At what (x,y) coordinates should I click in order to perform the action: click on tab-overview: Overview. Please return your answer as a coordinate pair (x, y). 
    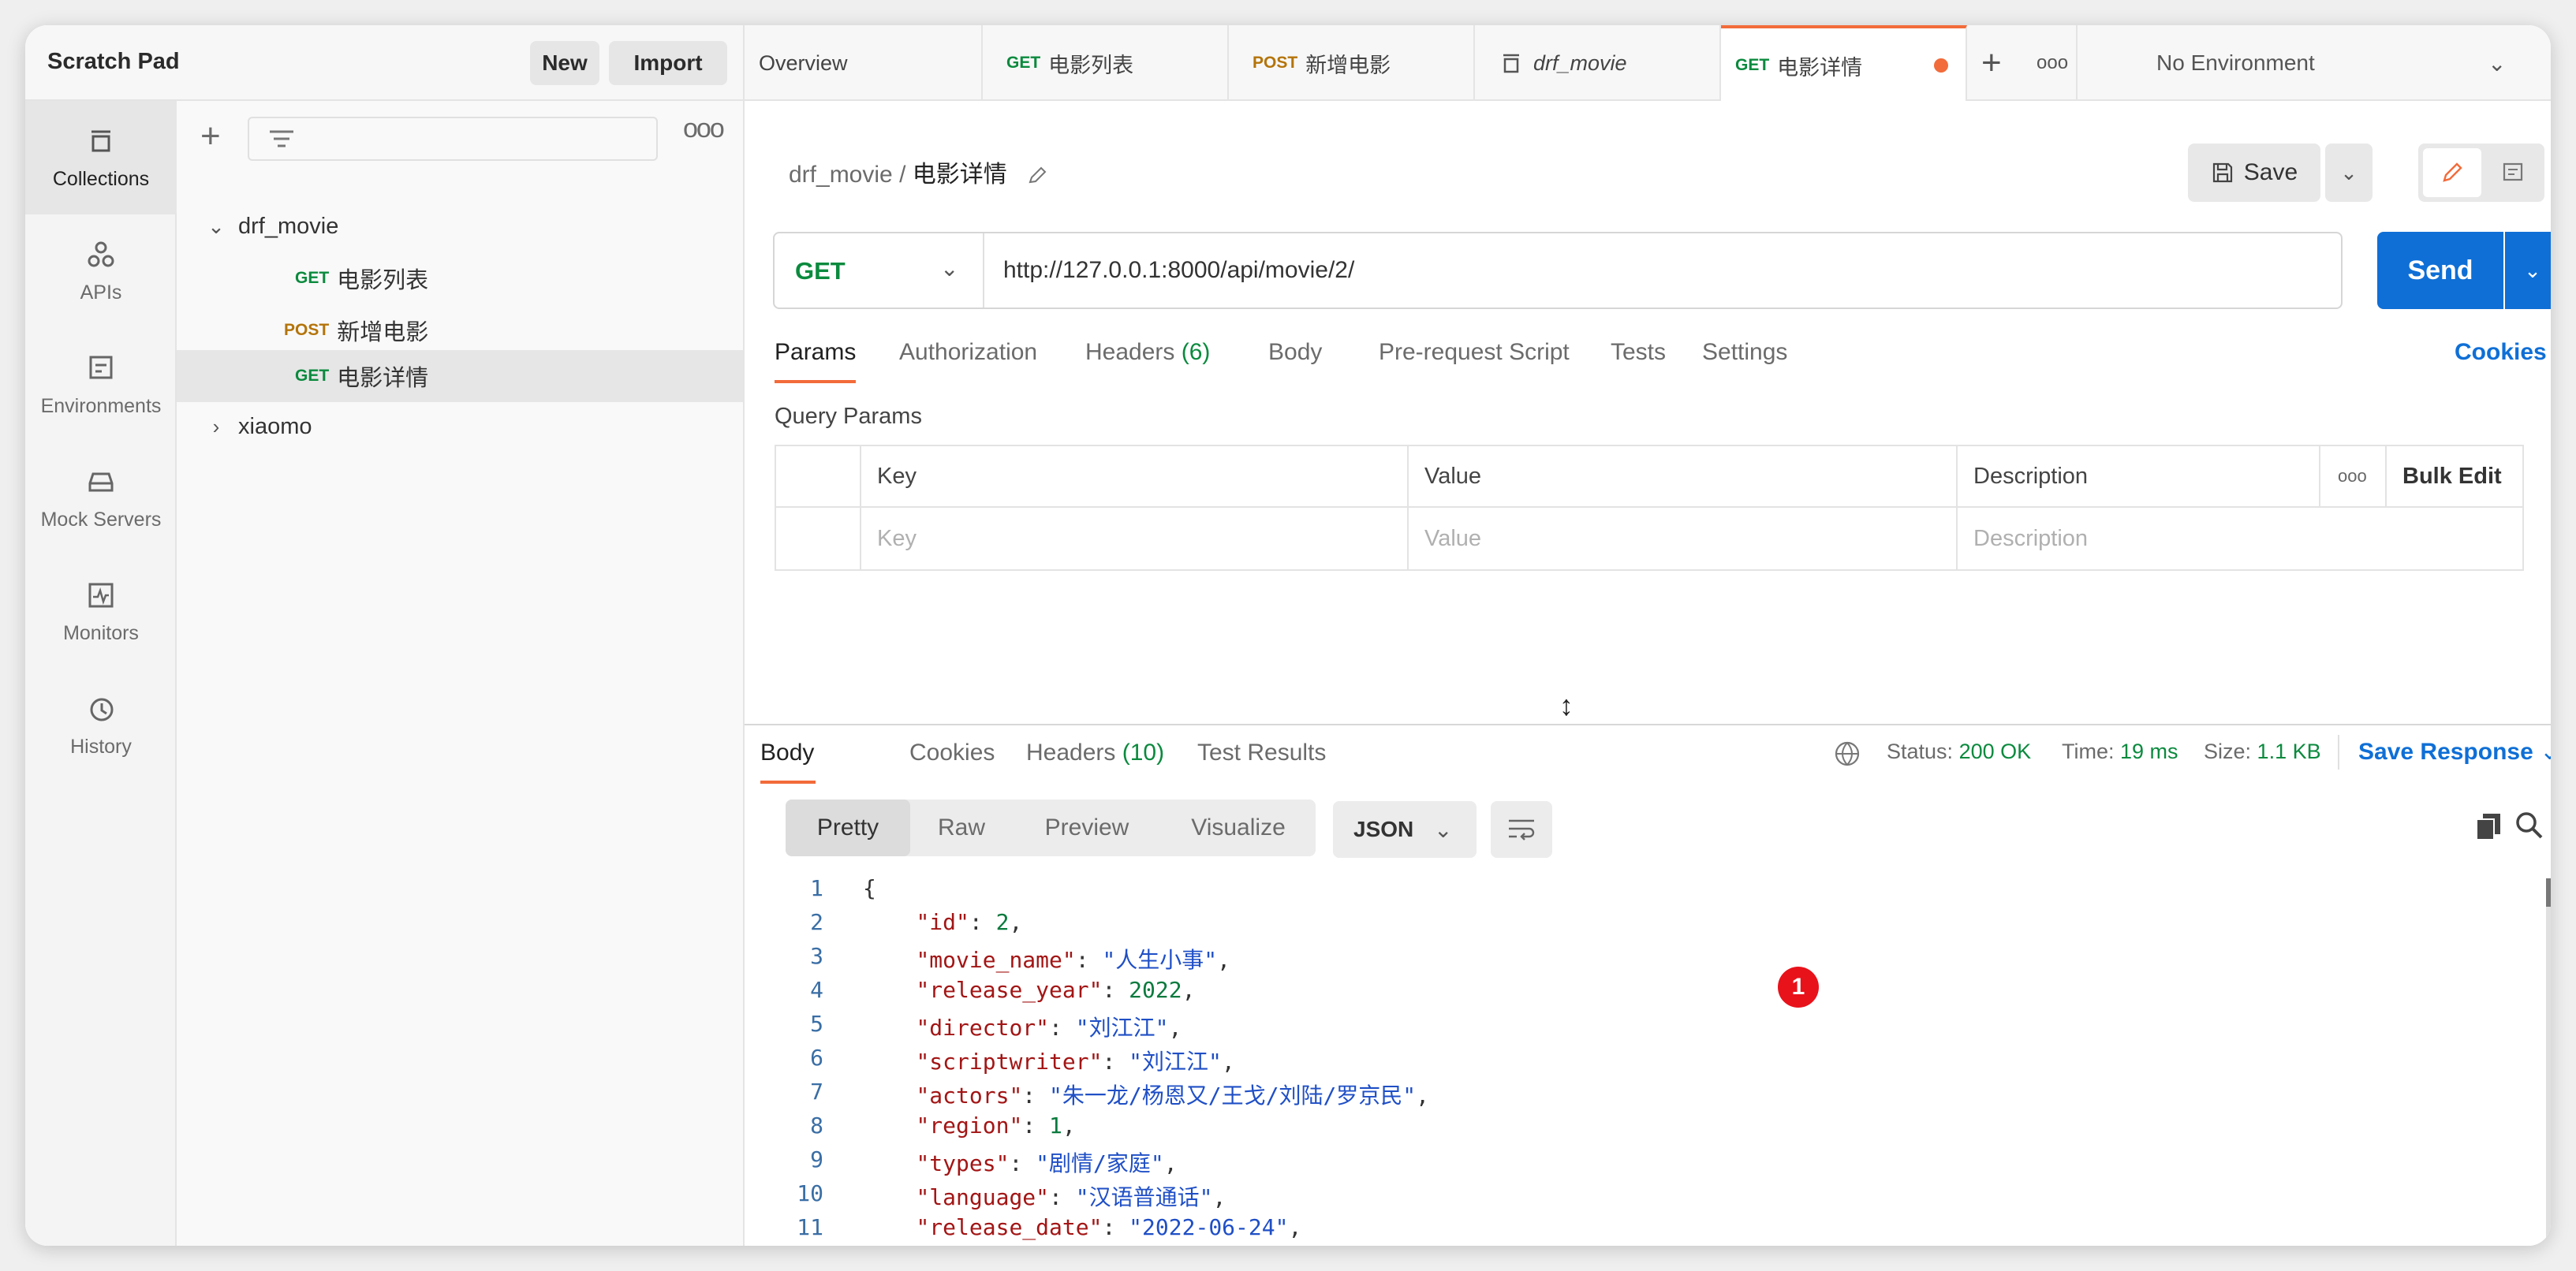
    Looking at the image, I should click on (864, 63).